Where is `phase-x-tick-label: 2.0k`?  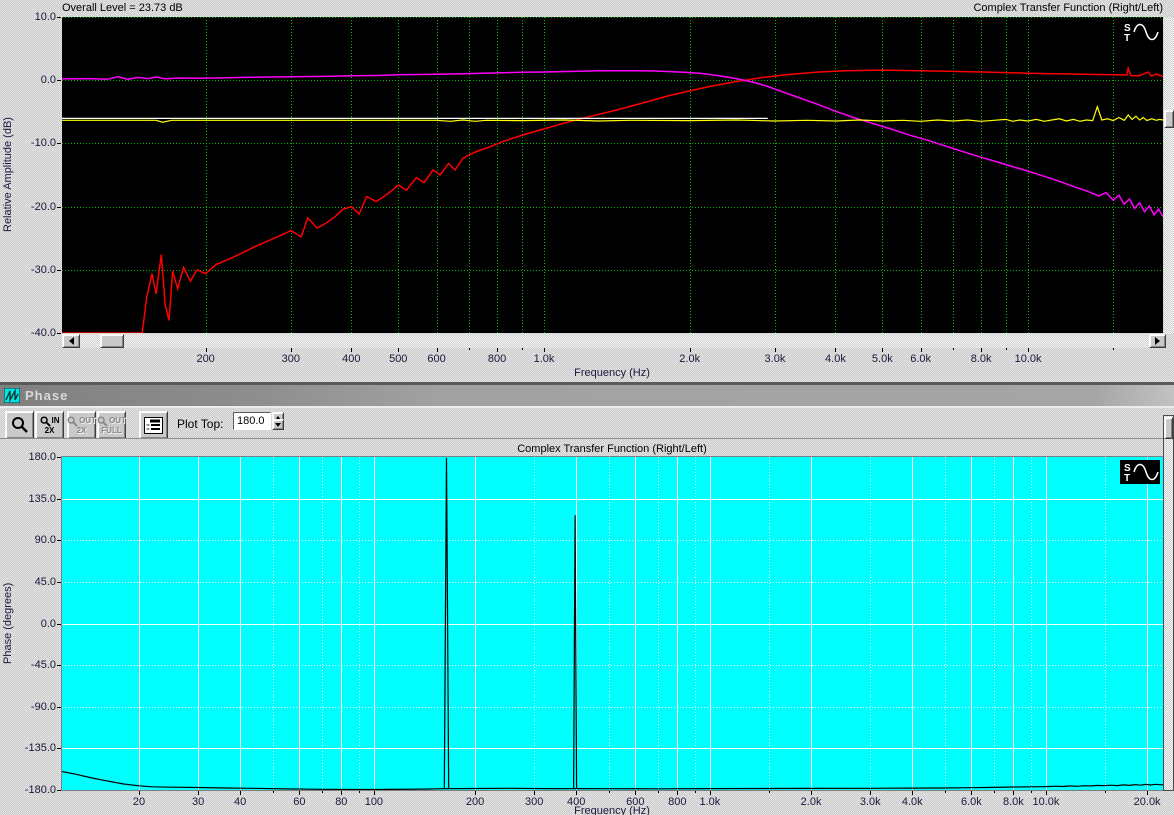
phase-x-tick-label: 2.0k is located at coordinates (811, 802).